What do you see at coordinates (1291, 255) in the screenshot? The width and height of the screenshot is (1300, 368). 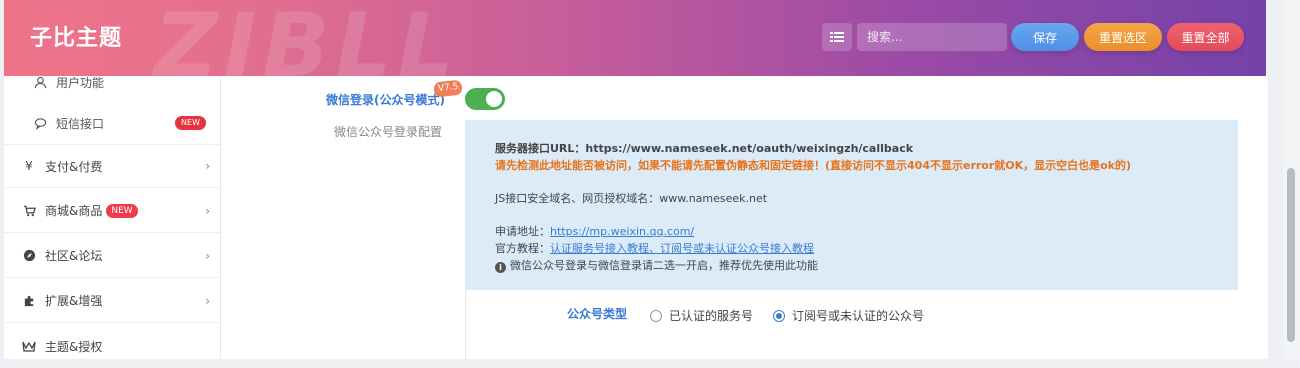 I see `scrollbar-thumb` at bounding box center [1291, 255].